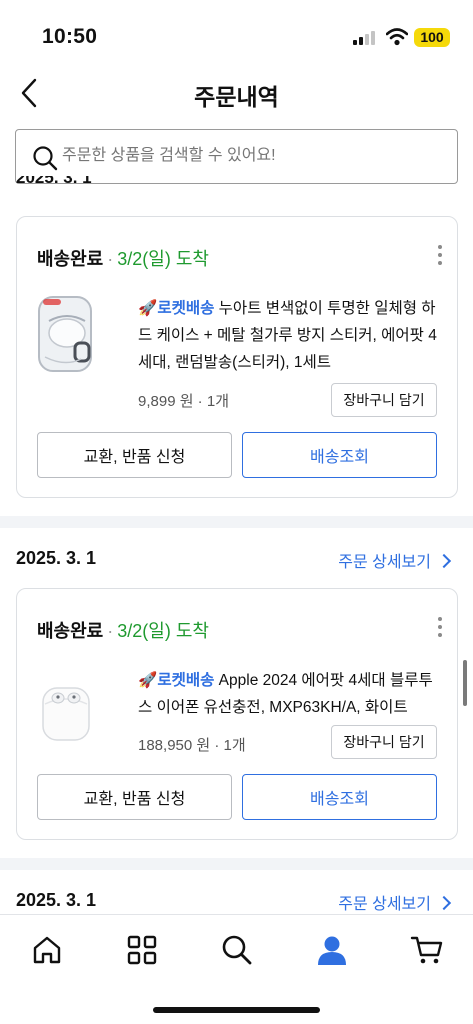 This screenshot has height=1024, width=473. What do you see at coordinates (192, 745) in the screenshot?
I see `price-quantity: 188,950 원 · 1개` at bounding box center [192, 745].